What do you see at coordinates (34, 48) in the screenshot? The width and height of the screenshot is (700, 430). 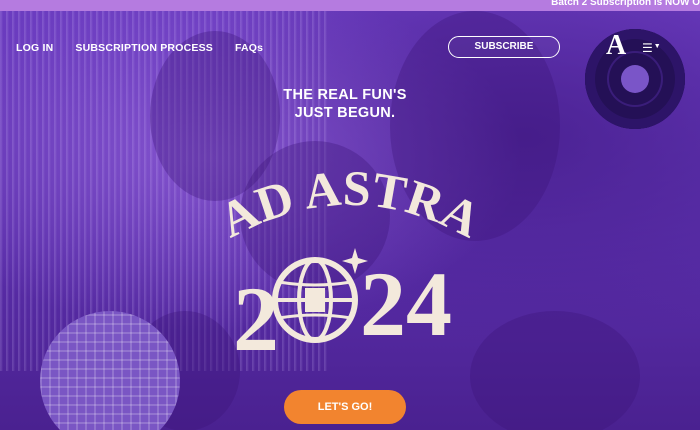 I see `nav-login: LOG IN` at bounding box center [34, 48].